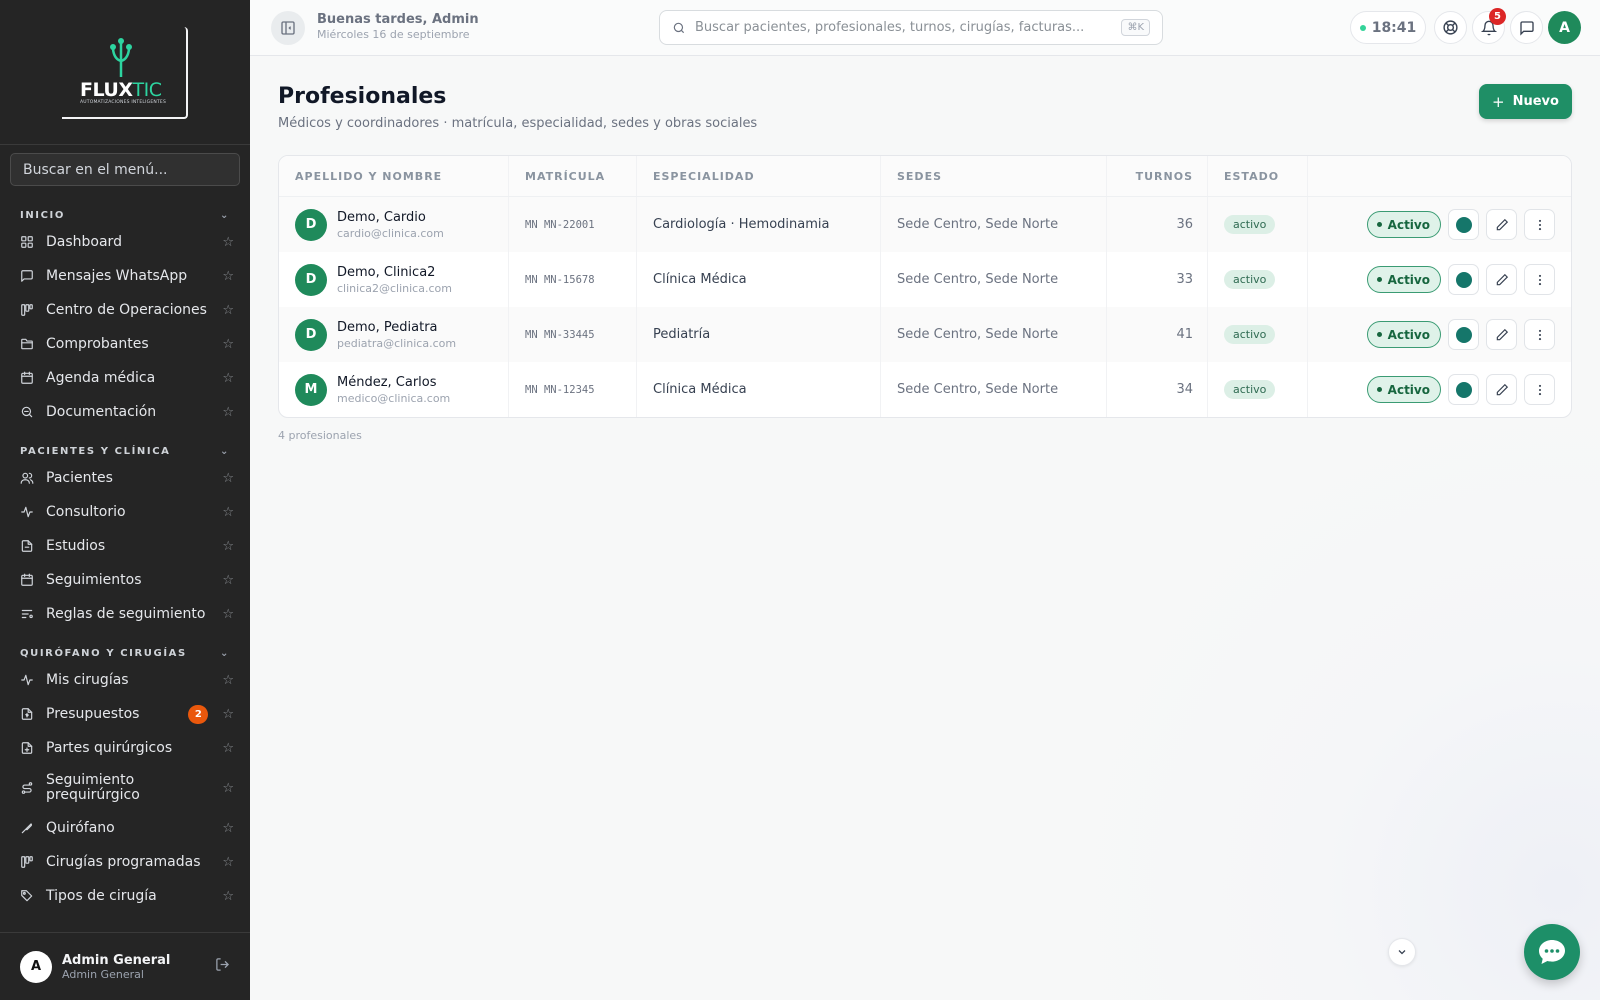 This screenshot has height=1000, width=1600. What do you see at coordinates (36, 966) in the screenshot?
I see `user-avatar: A` at bounding box center [36, 966].